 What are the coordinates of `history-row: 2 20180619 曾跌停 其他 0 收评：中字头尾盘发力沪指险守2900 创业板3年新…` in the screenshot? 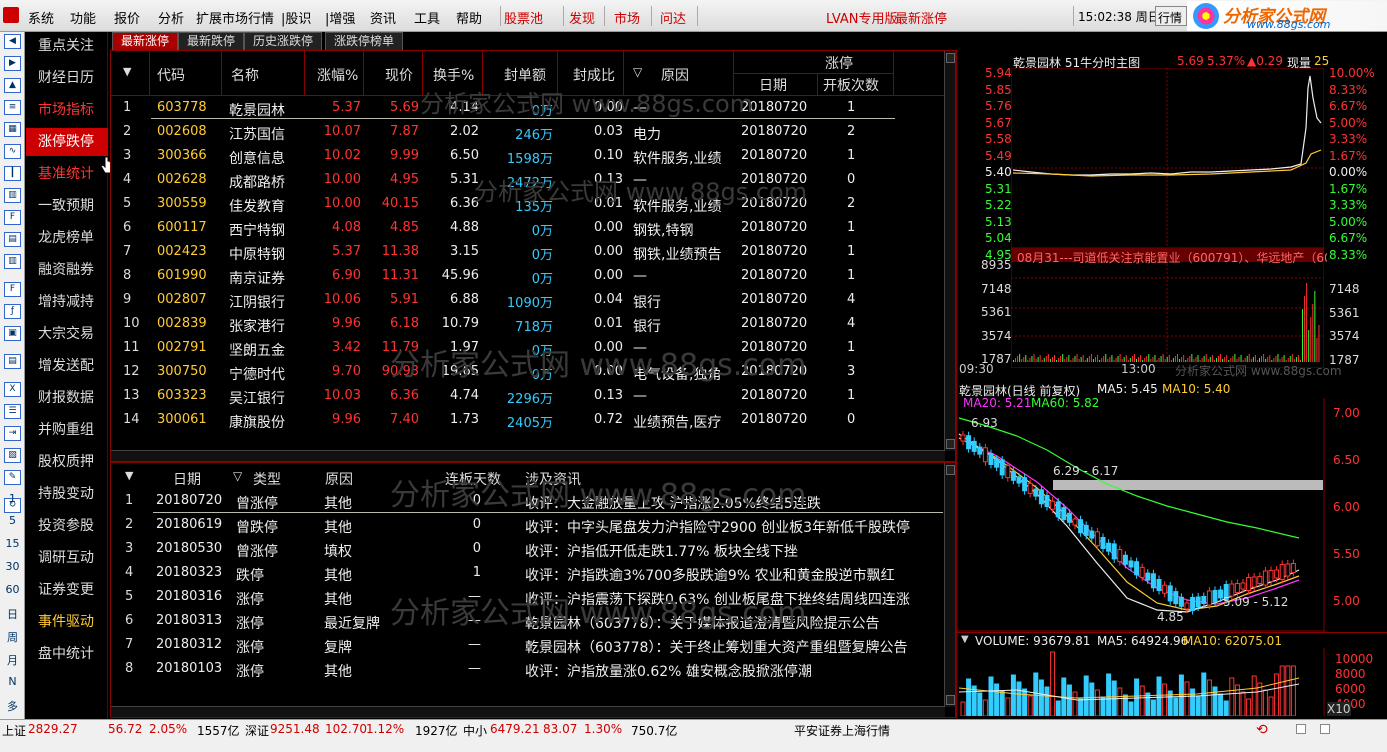 It's located at (528, 525).